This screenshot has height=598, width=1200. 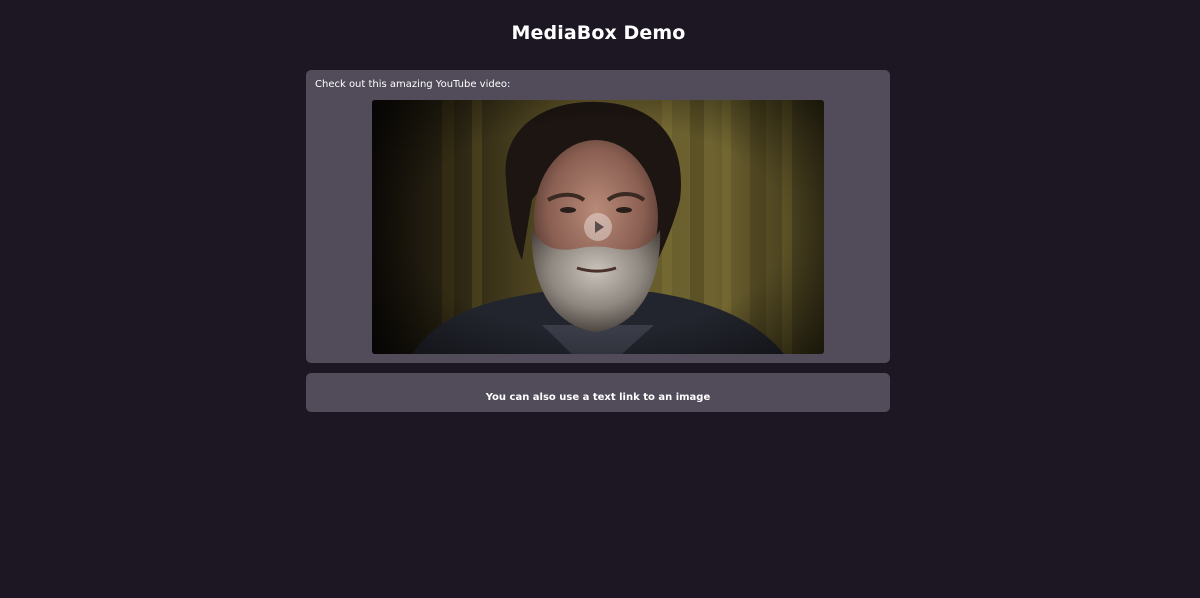 I want to click on image-text-link: You can also use a text link to an image, so click(x=598, y=397).